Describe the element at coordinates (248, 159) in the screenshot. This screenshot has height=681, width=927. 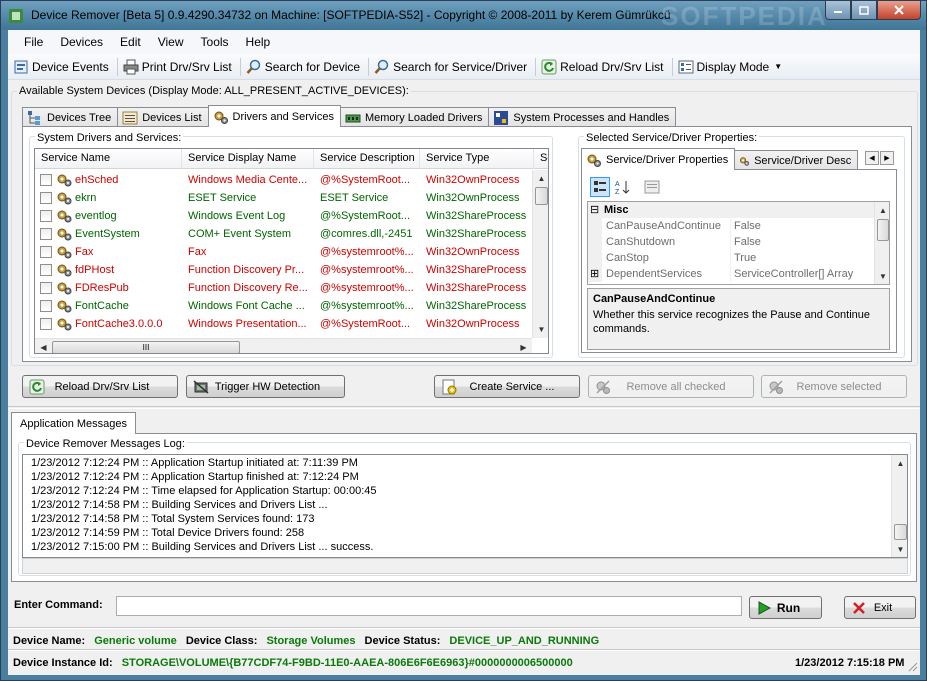
I see `col-display-name: Service Display Name` at that location.